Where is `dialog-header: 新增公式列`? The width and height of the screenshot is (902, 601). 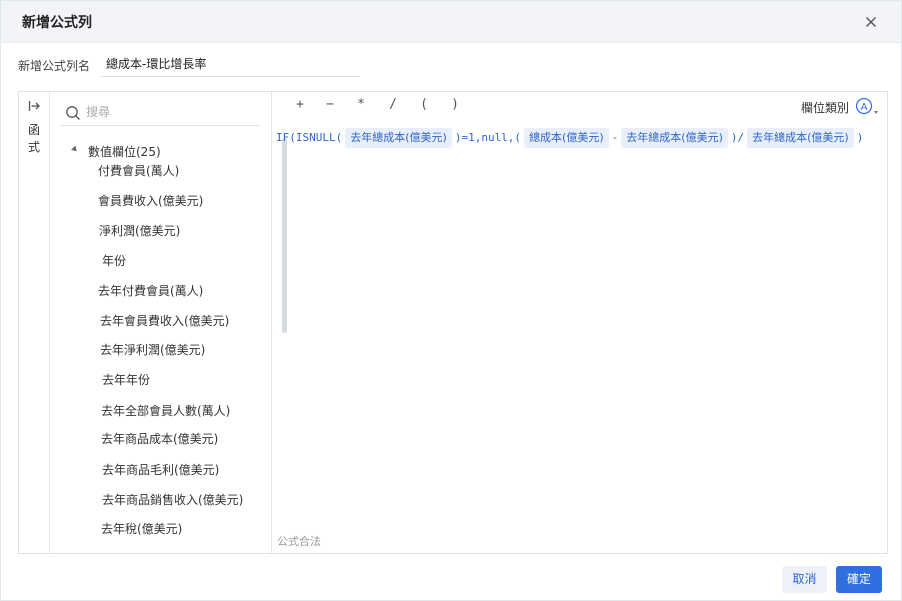 dialog-header: 新增公式列 is located at coordinates (451, 22).